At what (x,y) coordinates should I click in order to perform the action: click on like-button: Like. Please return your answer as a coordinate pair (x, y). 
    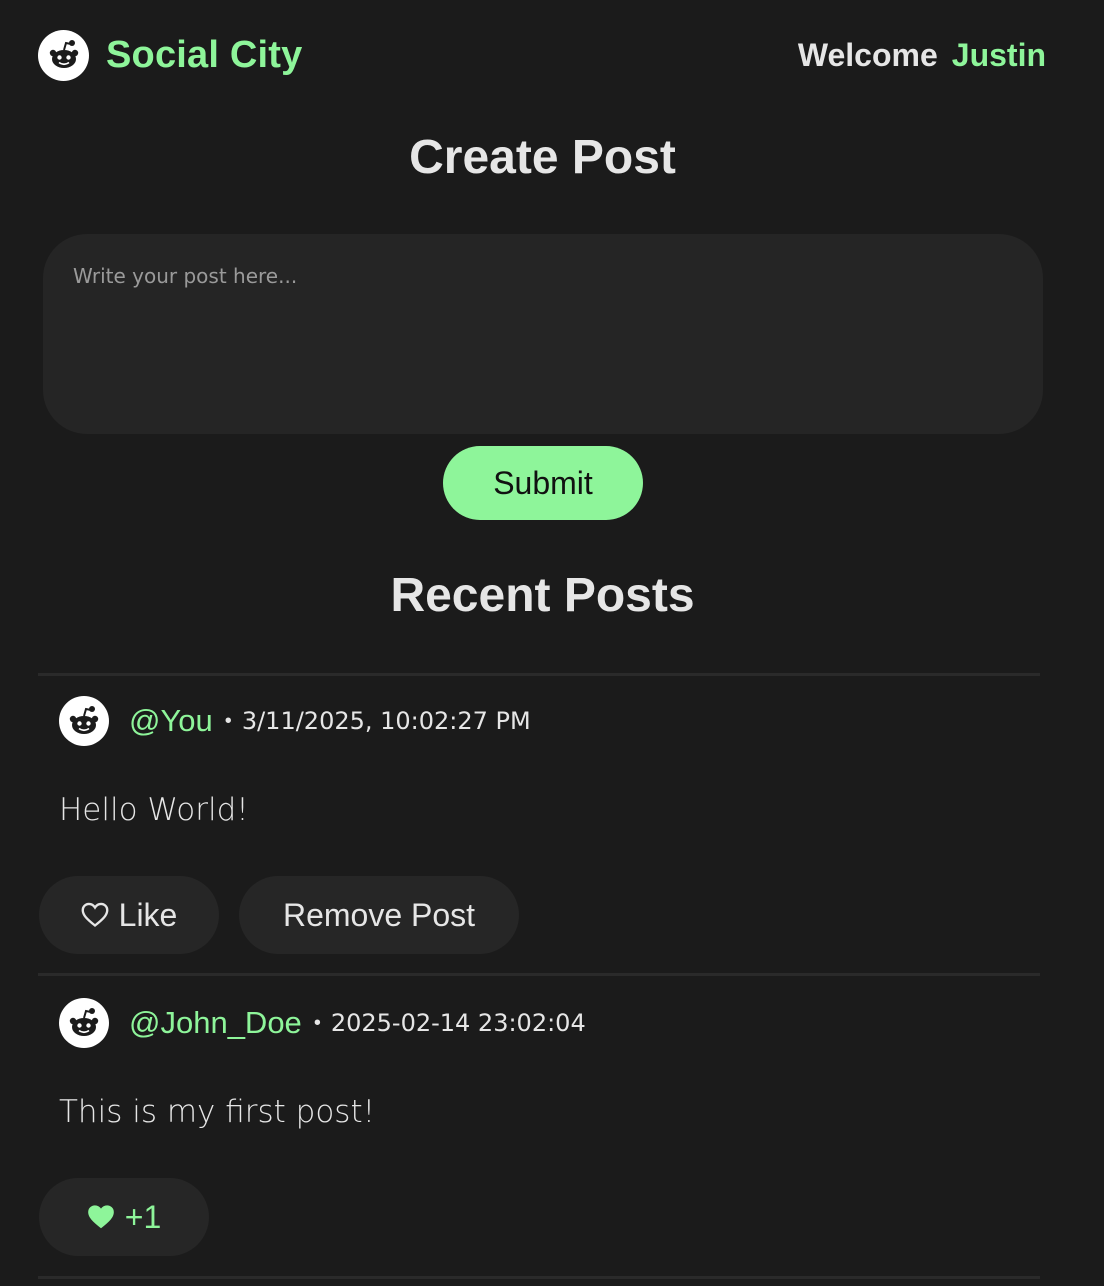
    Looking at the image, I should click on (129, 915).